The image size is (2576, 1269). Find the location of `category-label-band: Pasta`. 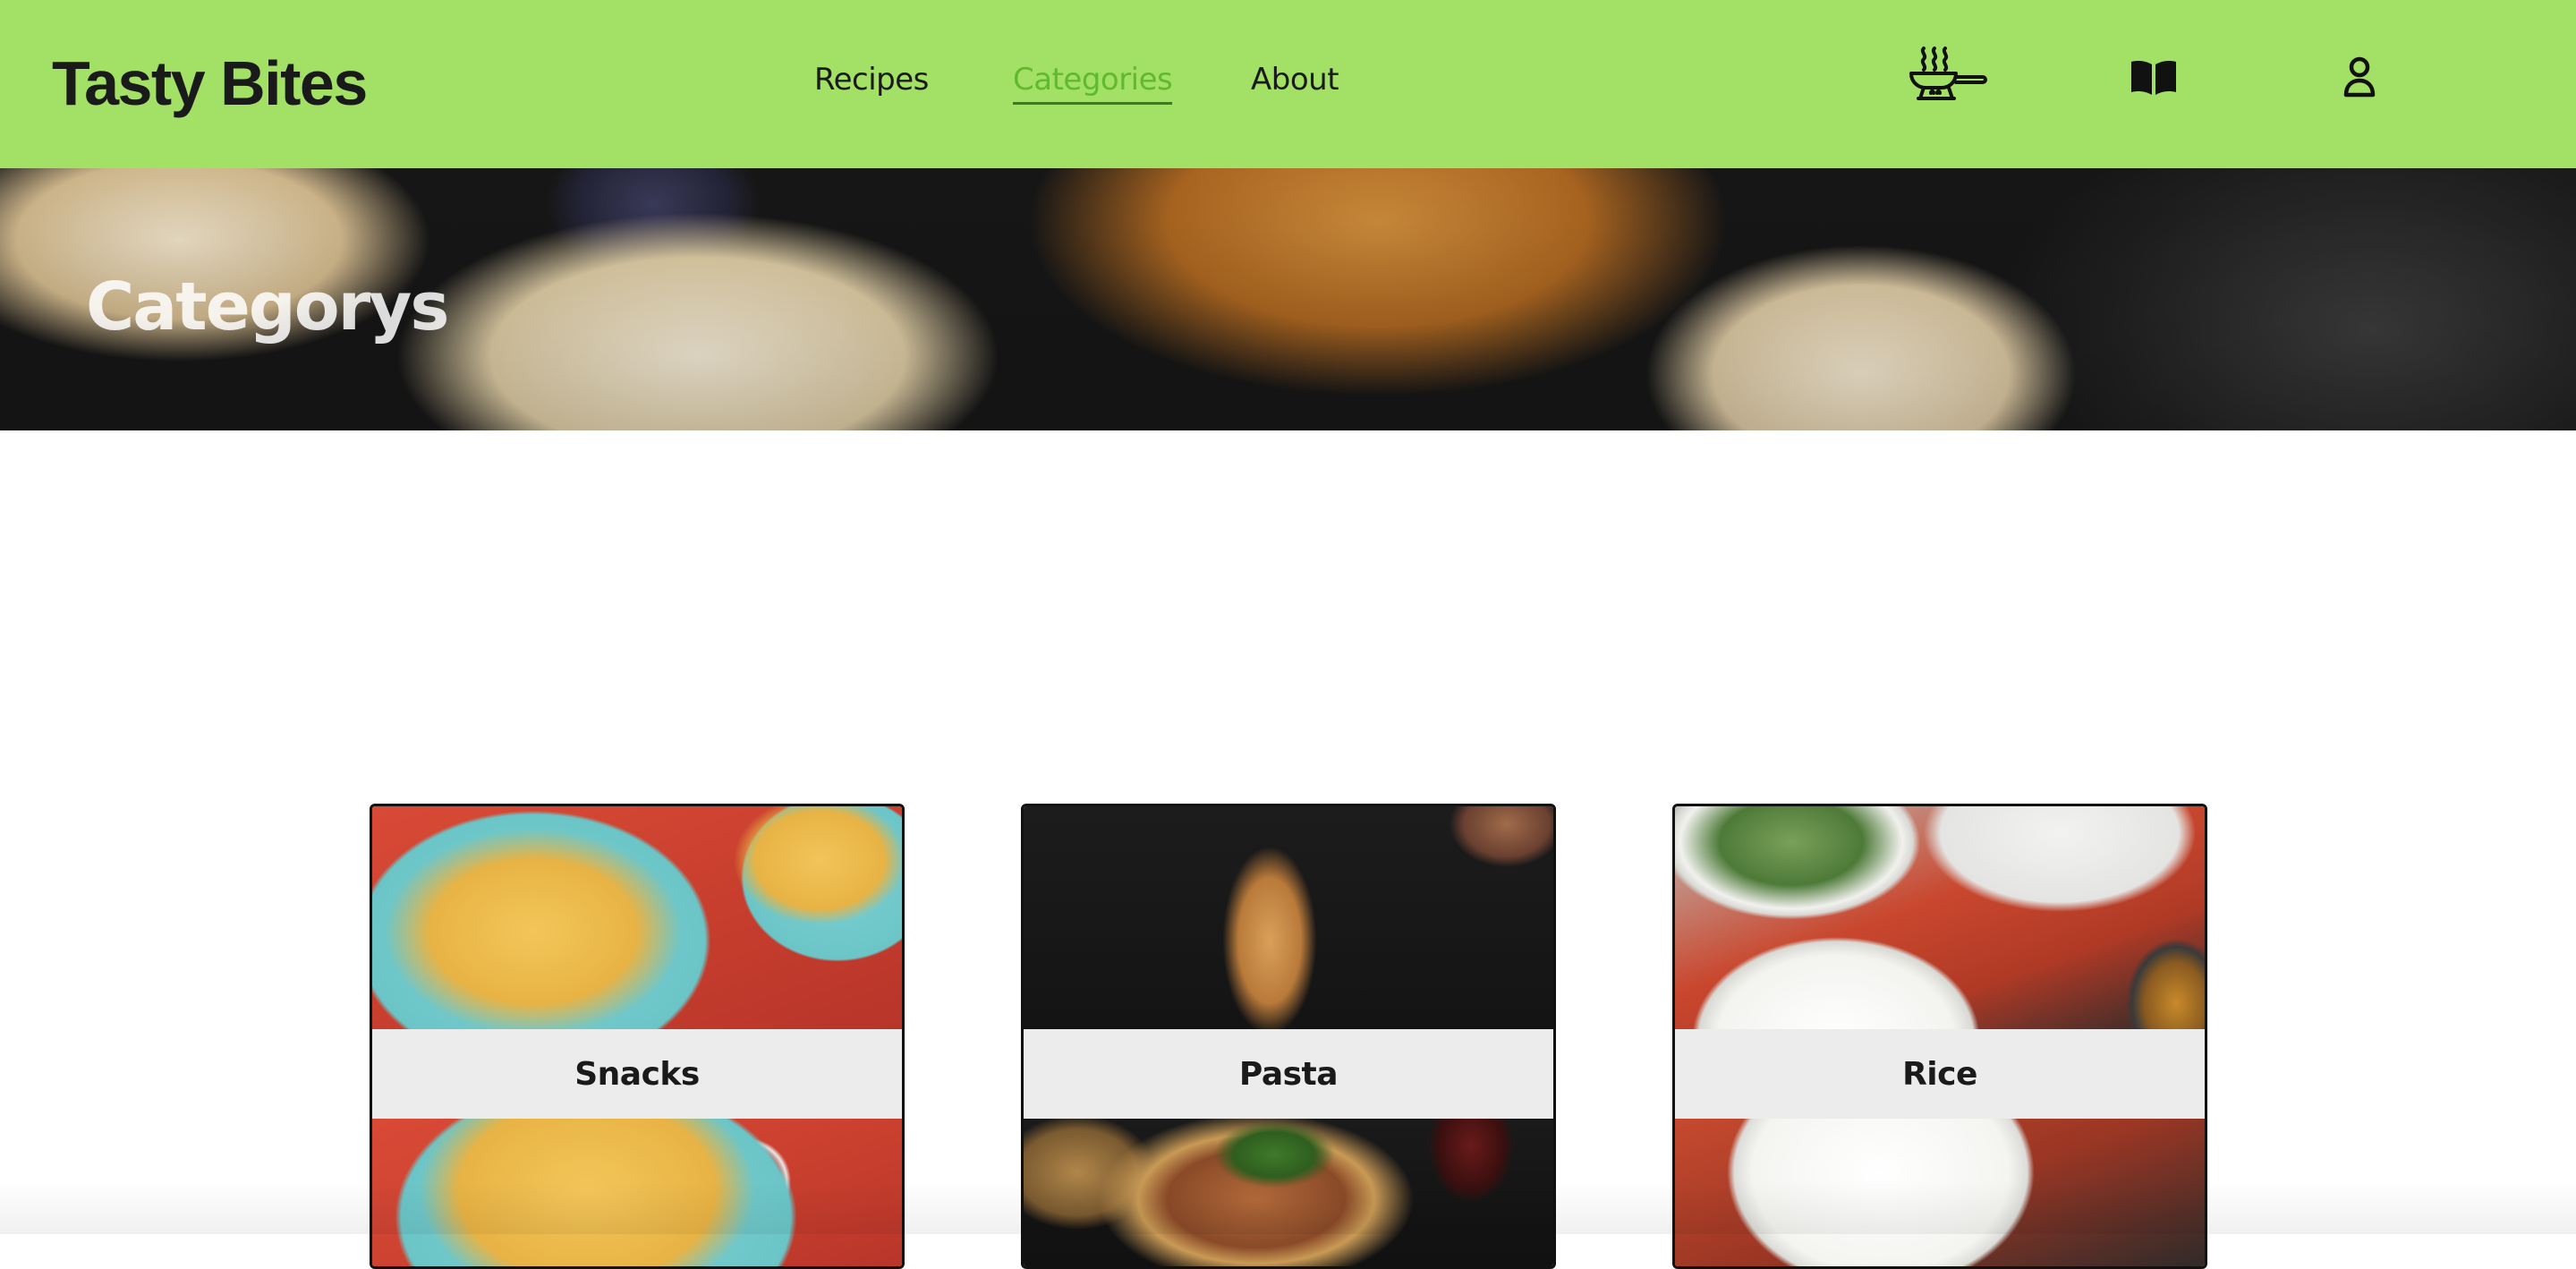

category-label-band: Pasta is located at coordinates (1288, 1074).